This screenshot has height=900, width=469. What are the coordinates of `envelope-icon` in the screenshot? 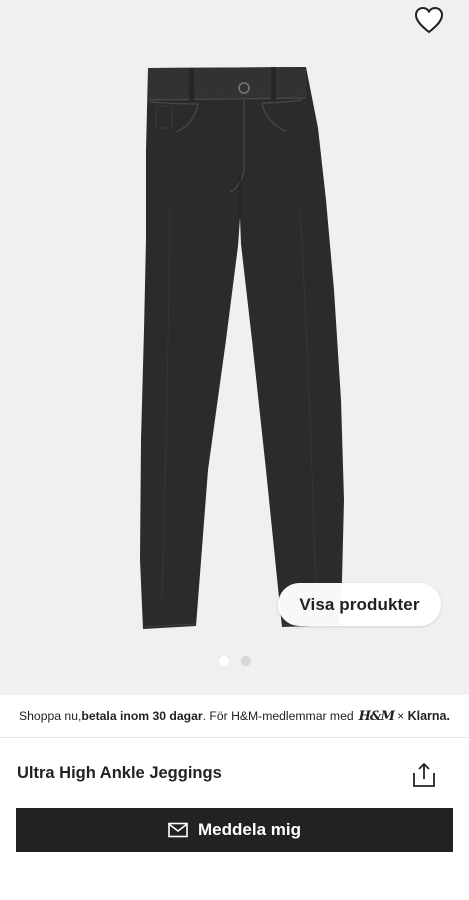 It's located at (178, 830).